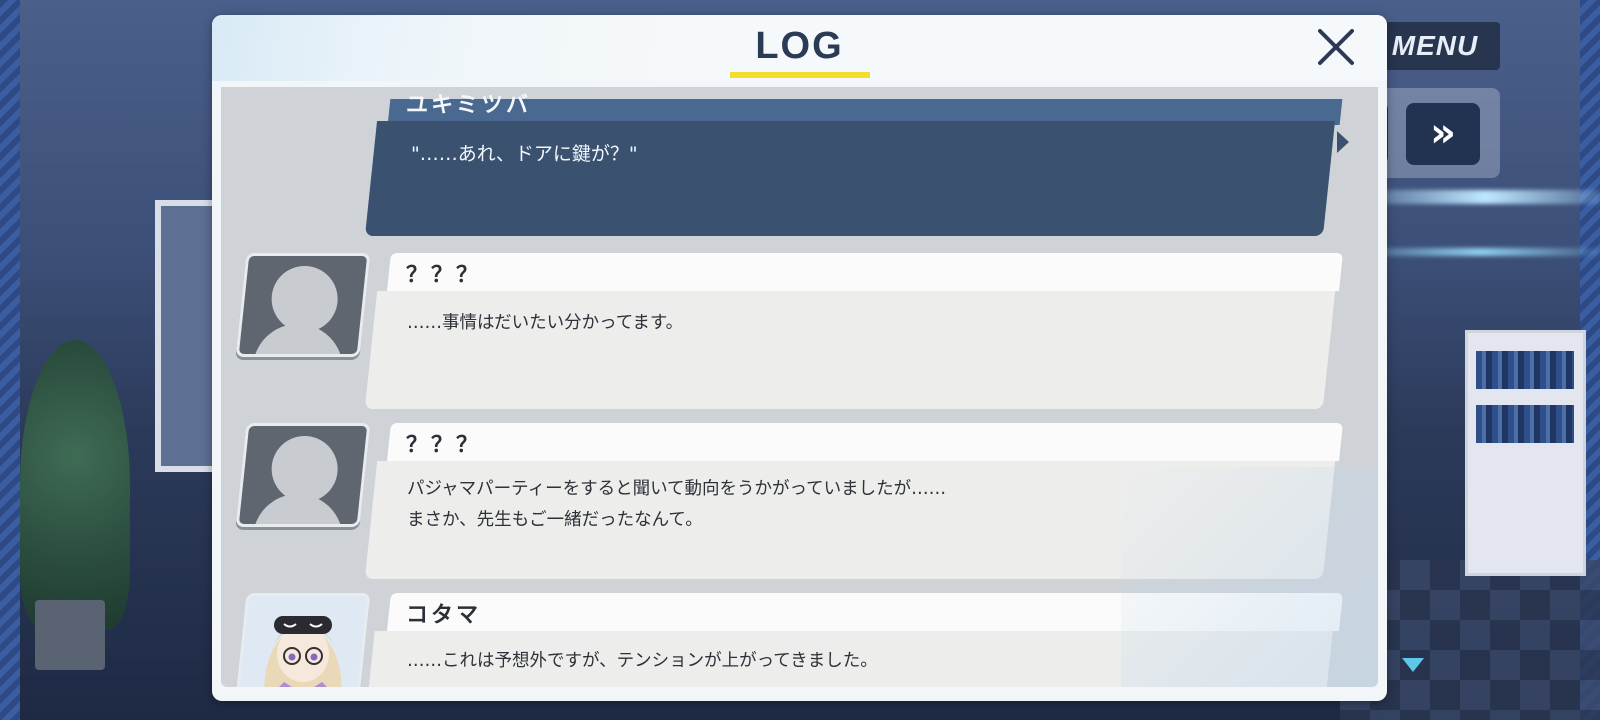  I want to click on avatar-kotama, so click(303, 640).